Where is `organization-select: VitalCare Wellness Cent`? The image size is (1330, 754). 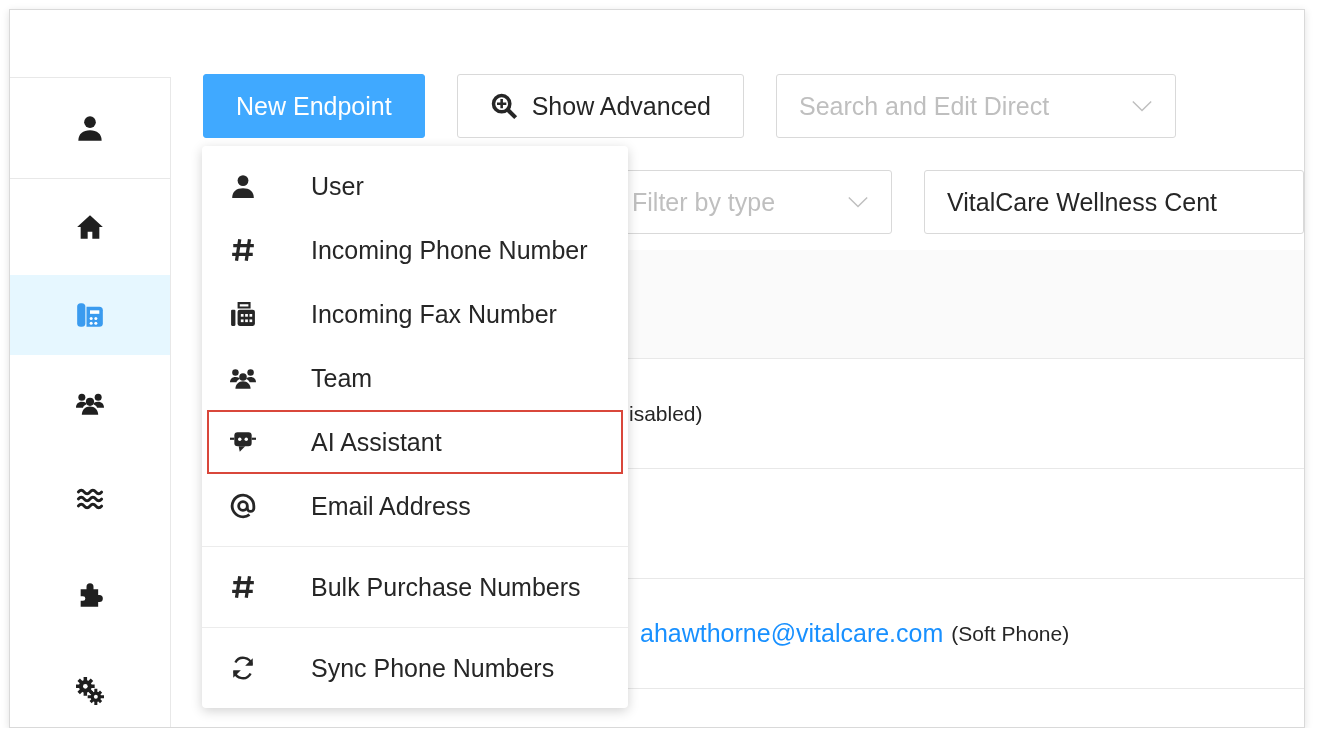
organization-select: VitalCare Wellness Cent is located at coordinates (1114, 202).